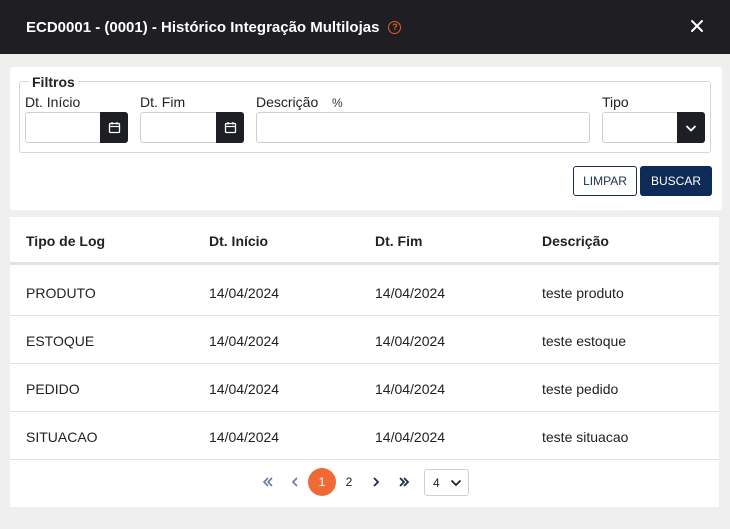  What do you see at coordinates (76, 127) in the screenshot?
I see `dt-inicio-field` at bounding box center [76, 127].